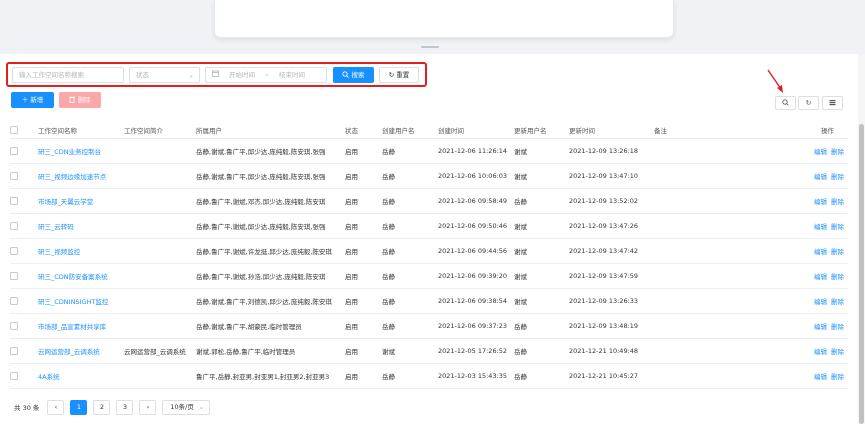 Image resolution: width=865 pixels, height=424 pixels. What do you see at coordinates (444, 19) in the screenshot?
I see `popup-panel` at bounding box center [444, 19].